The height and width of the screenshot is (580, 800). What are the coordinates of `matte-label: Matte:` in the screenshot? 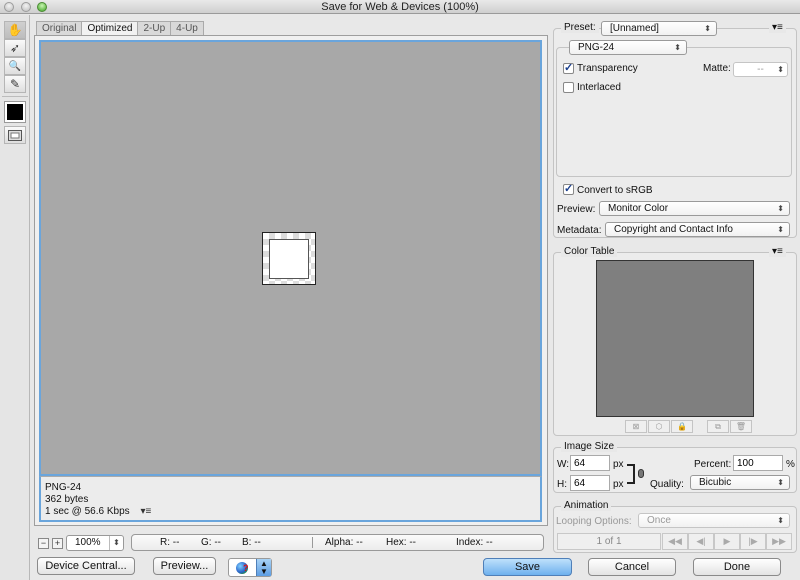 It's located at (717, 68).